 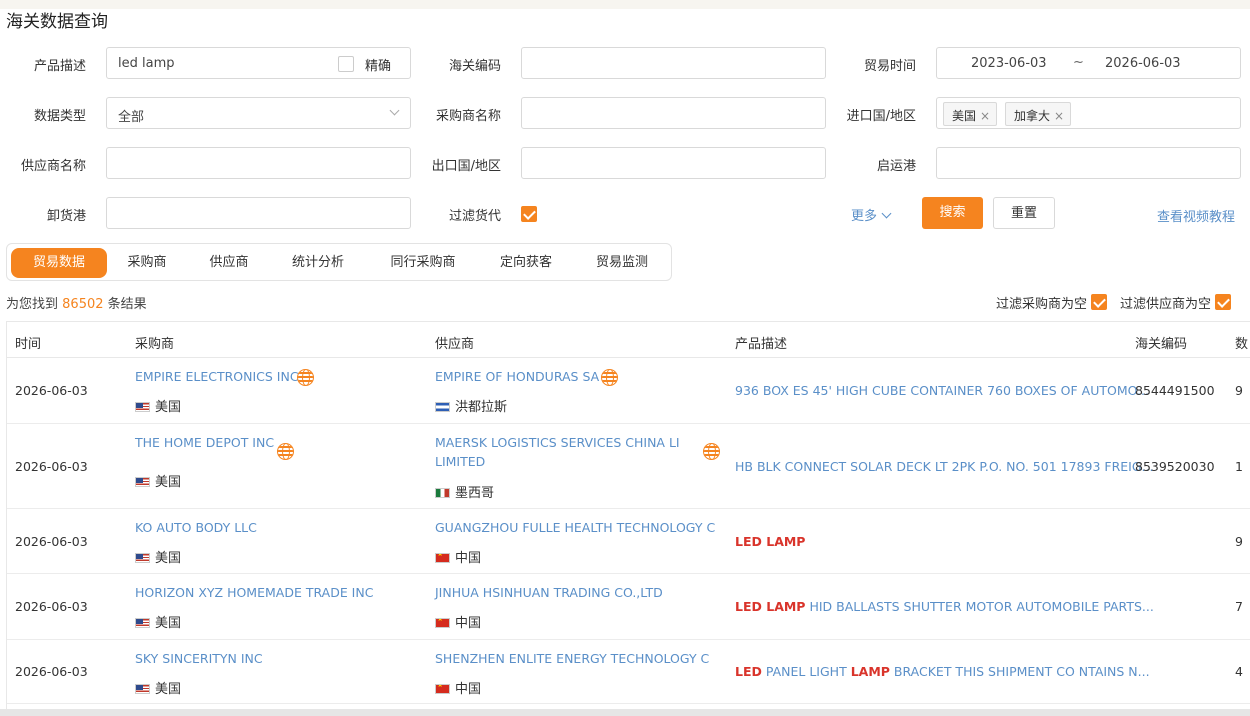 What do you see at coordinates (673, 63) in the screenshot?
I see `hs-code-input` at bounding box center [673, 63].